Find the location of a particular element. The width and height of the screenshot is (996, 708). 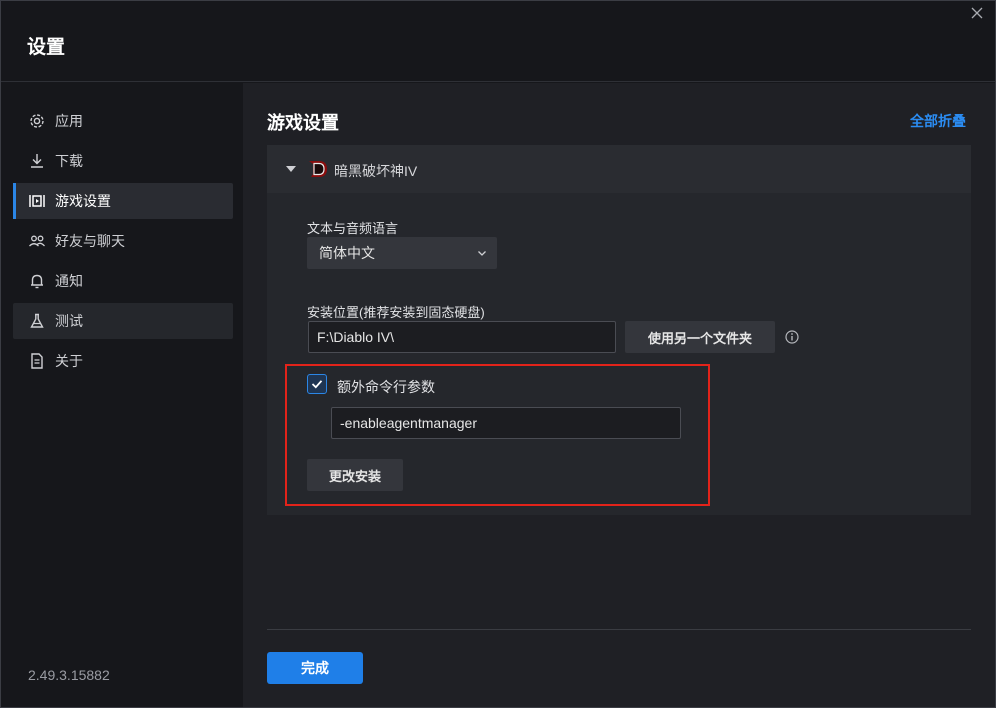

document-icon is located at coordinates (37, 361).